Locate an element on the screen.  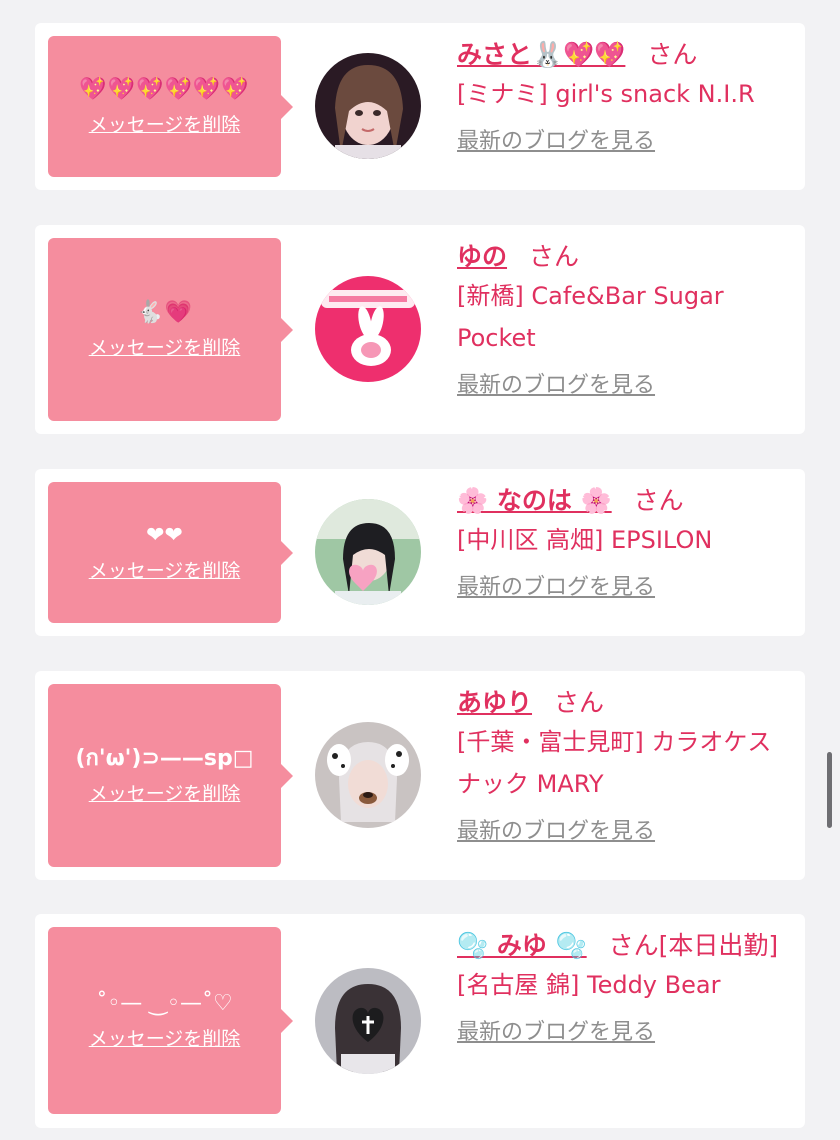
message-text: (ก'ω')⊃——sp□ is located at coordinates (164, 758).